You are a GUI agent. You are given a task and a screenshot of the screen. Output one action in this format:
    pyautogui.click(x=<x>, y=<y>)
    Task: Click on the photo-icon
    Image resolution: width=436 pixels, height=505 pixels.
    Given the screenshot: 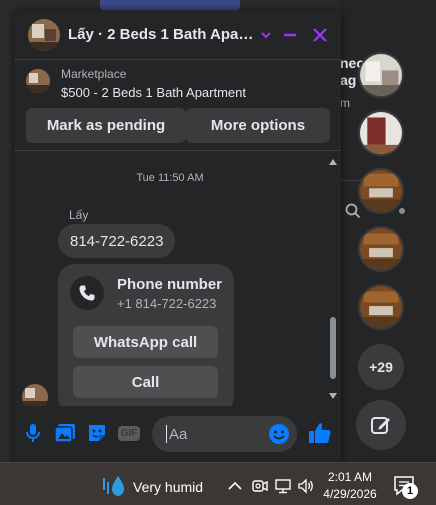 What is the action you would take?
    pyautogui.click(x=65, y=433)
    